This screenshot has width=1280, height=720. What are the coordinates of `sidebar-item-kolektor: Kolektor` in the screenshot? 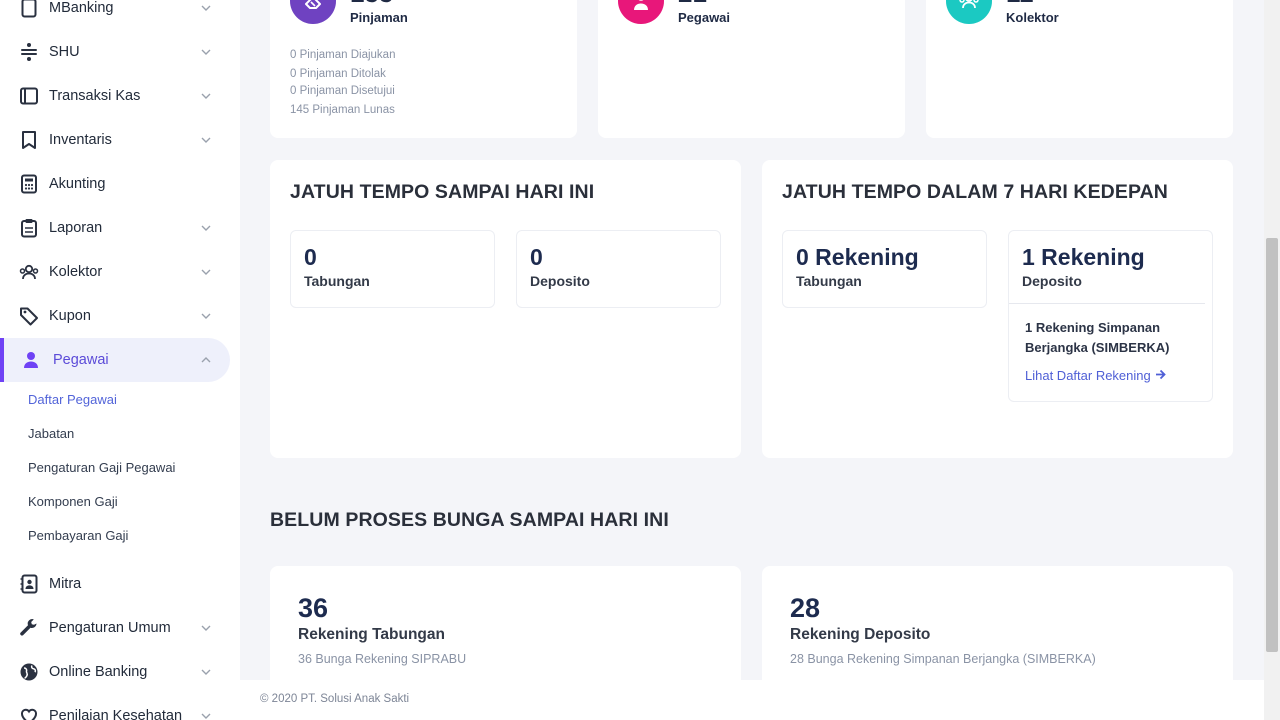 It's located at (116, 272).